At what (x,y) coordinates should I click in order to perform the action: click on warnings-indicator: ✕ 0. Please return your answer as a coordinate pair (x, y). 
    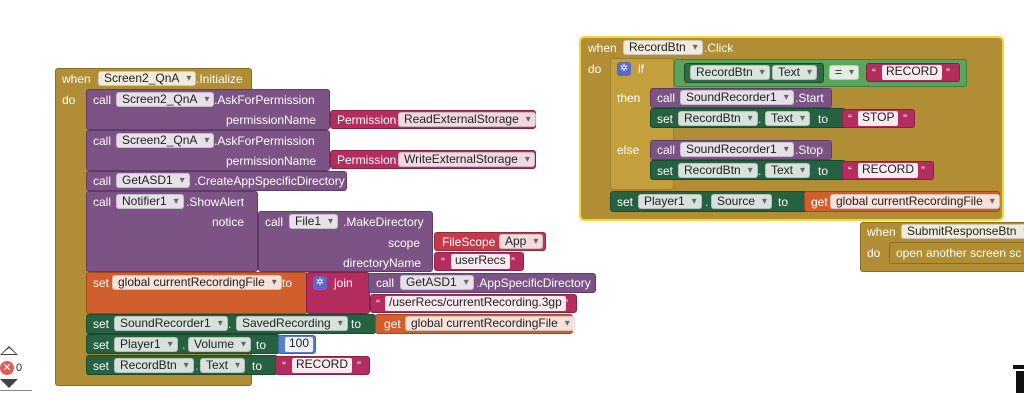
    Looking at the image, I should click on (17, 369).